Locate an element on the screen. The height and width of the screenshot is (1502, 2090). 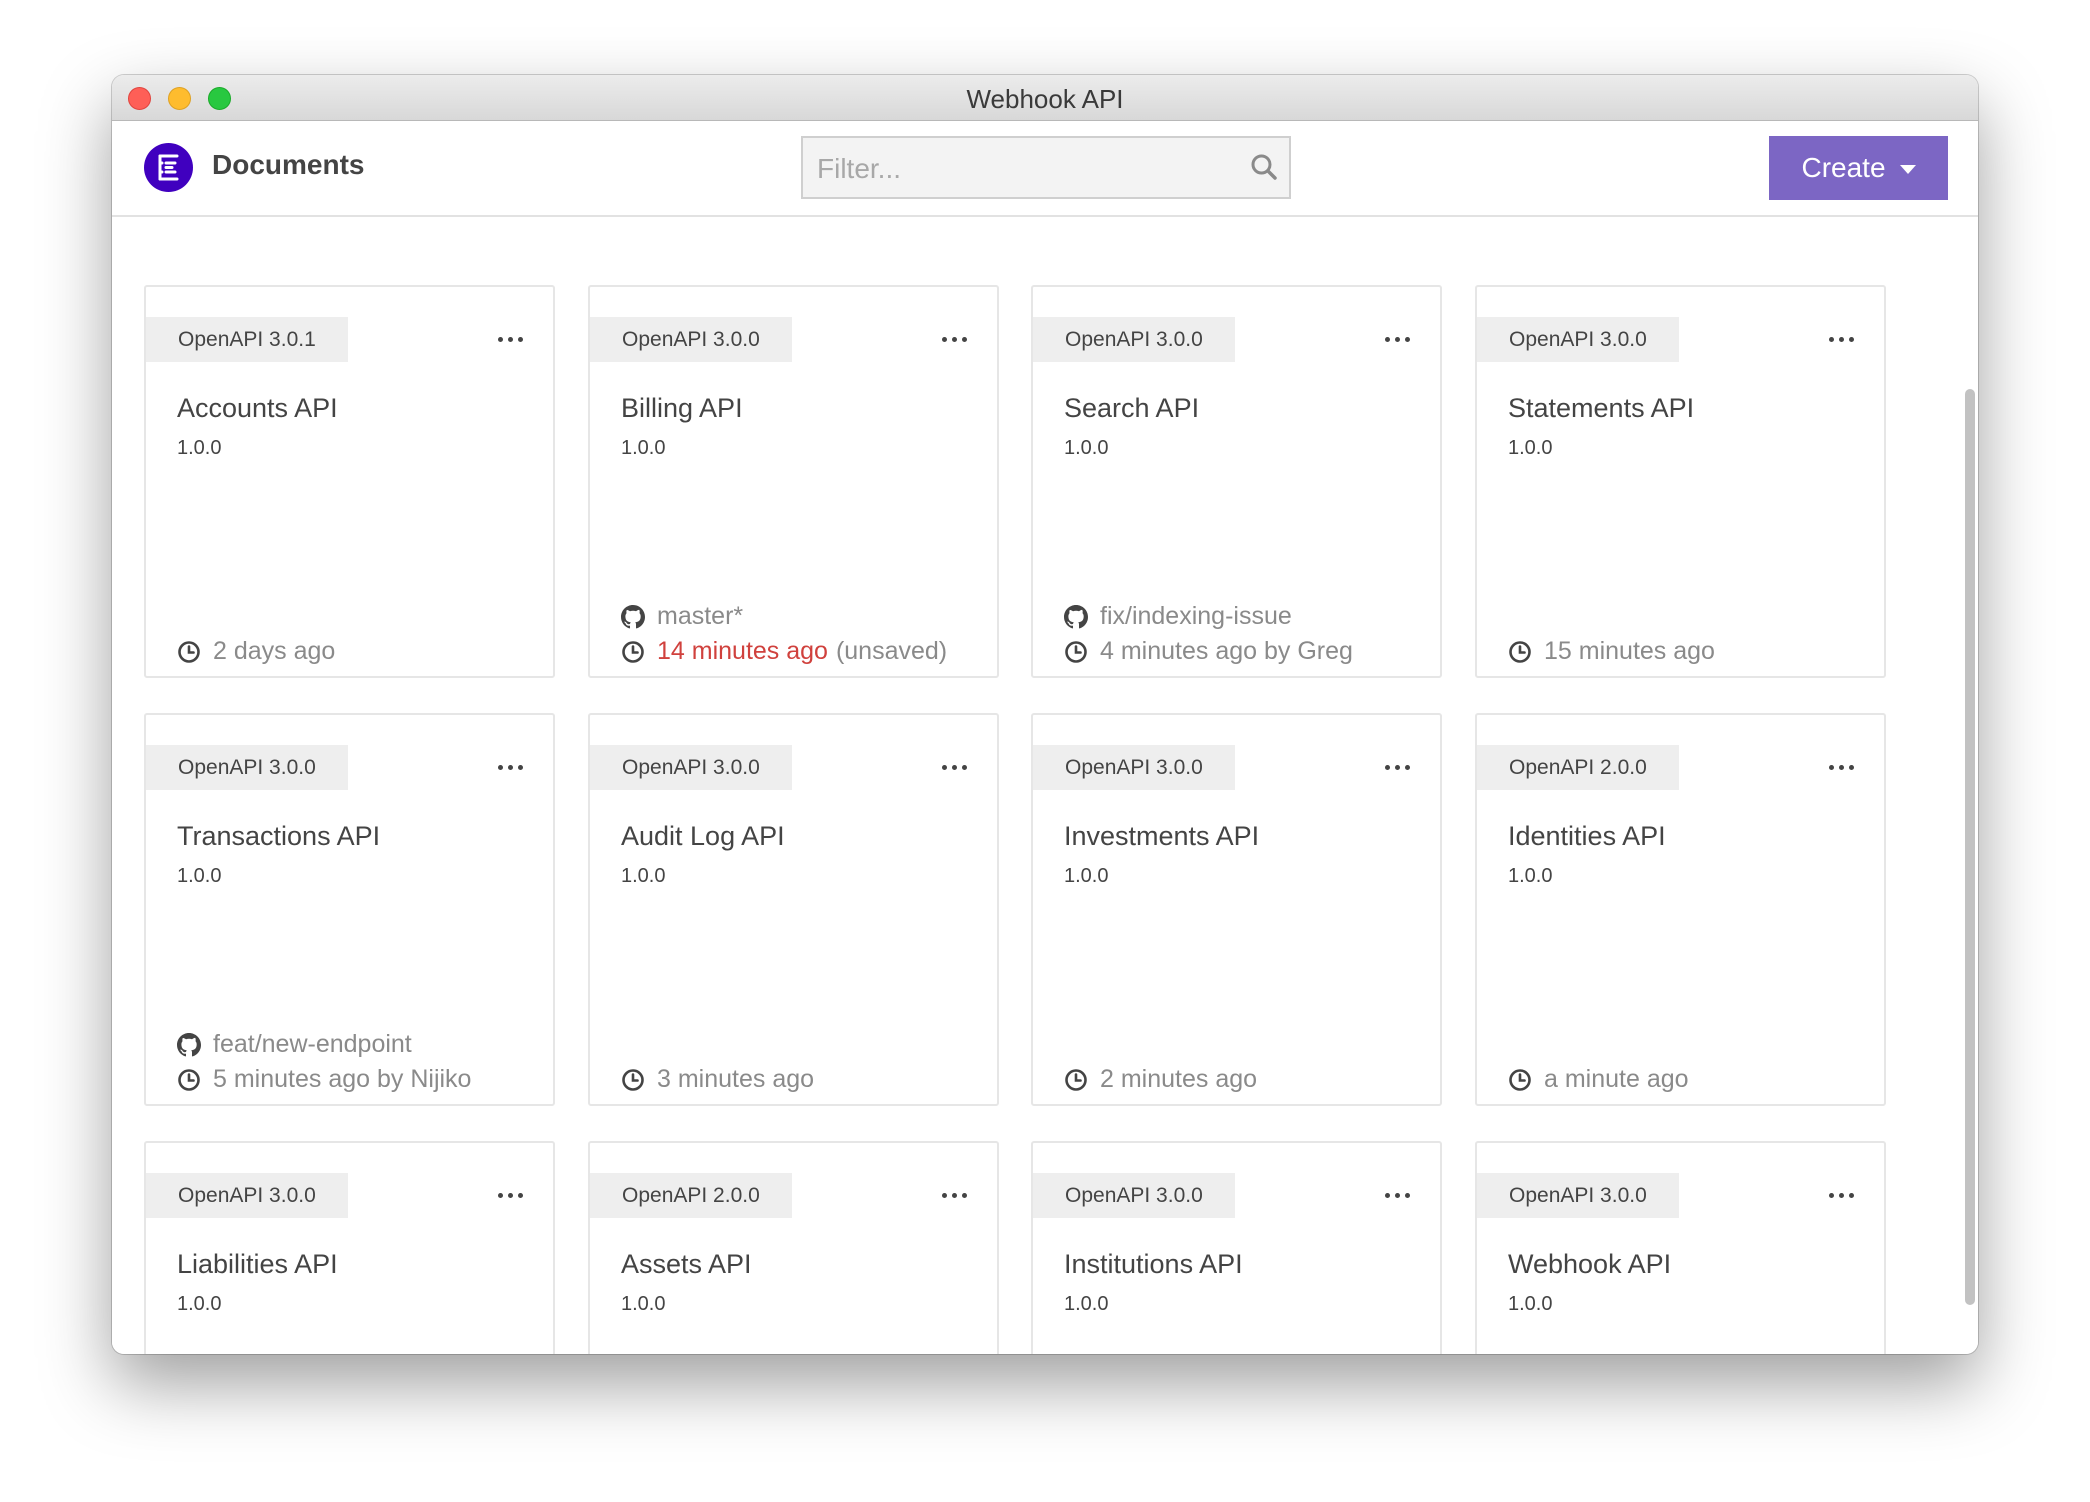
filter-search-box is located at coordinates (1046, 167).